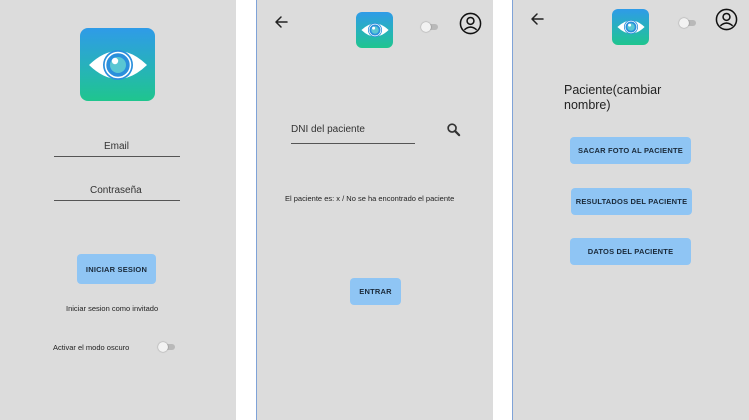  Describe the element at coordinates (613, 97) in the screenshot. I see `patient-name-title: Paciente(cambiar nombre)` at that location.